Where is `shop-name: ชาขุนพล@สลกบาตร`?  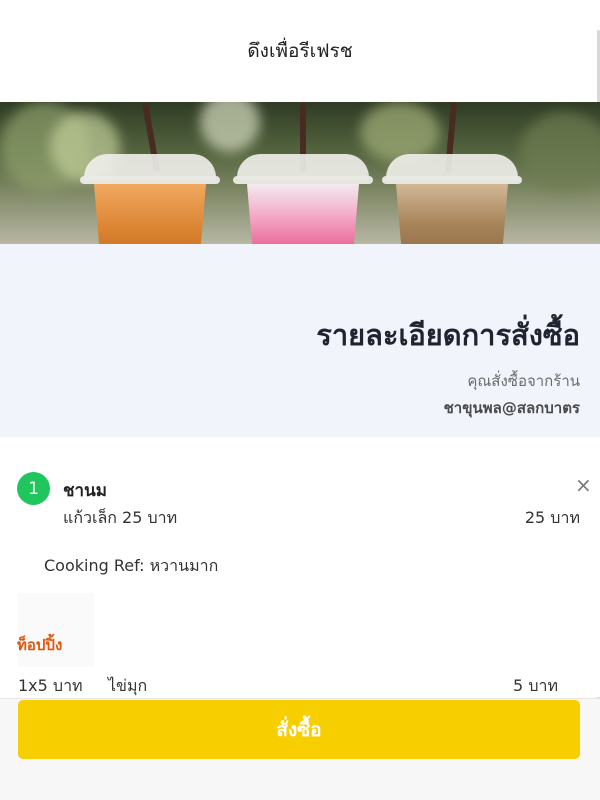 shop-name: ชาขุนพล@สลกบาตร is located at coordinates (511, 408).